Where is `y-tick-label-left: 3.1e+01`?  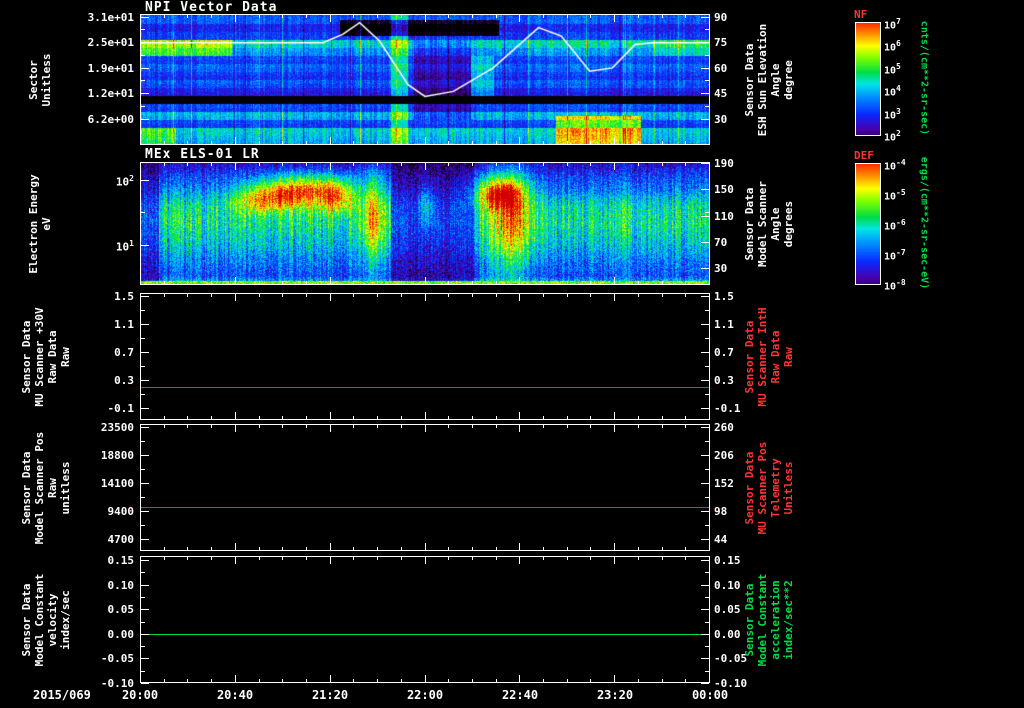
y-tick-label-left: 3.1e+01 is located at coordinates (110, 17).